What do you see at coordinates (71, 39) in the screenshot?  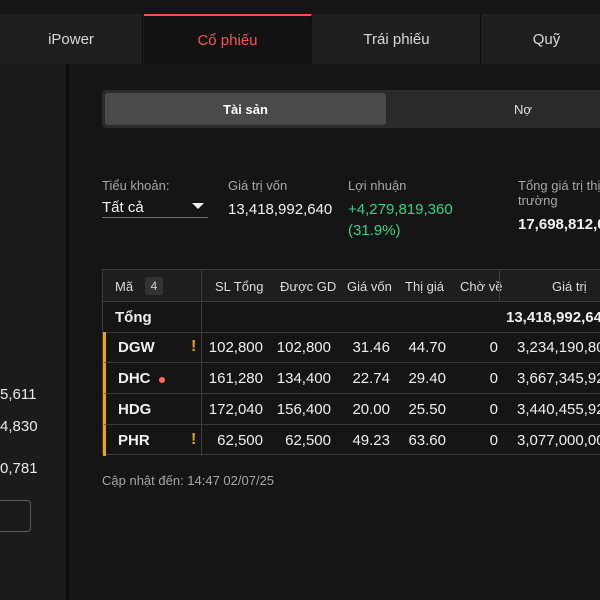 I see `tab-ipower: iPower` at bounding box center [71, 39].